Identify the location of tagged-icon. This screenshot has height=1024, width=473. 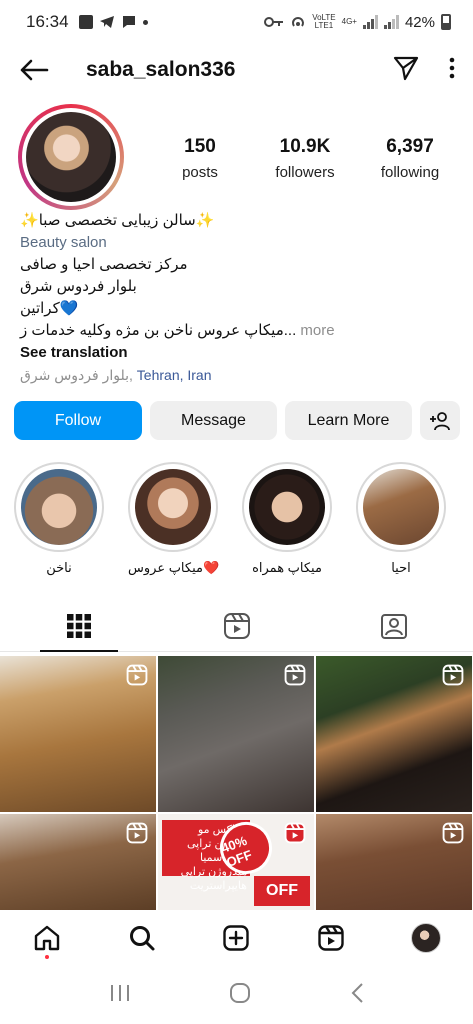
(394, 626).